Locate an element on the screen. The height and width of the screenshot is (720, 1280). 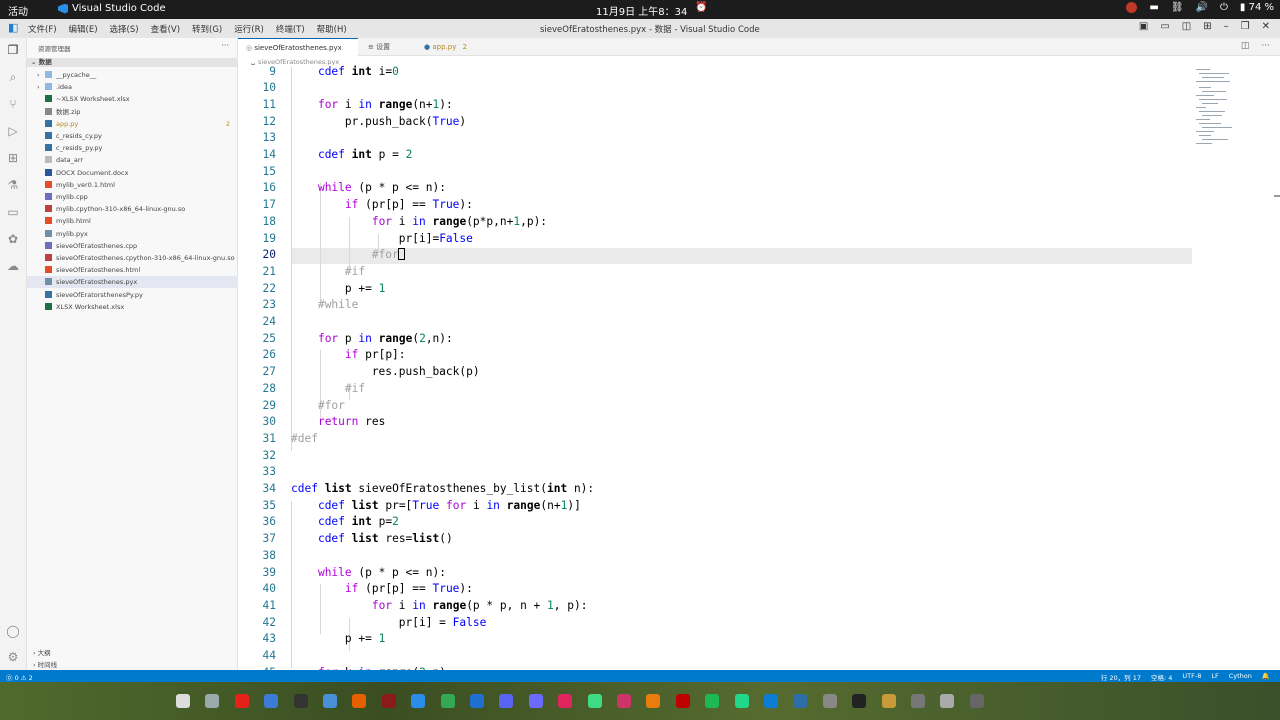
toggle-sidebar-icon: ▣ is located at coordinates (1143, 26).